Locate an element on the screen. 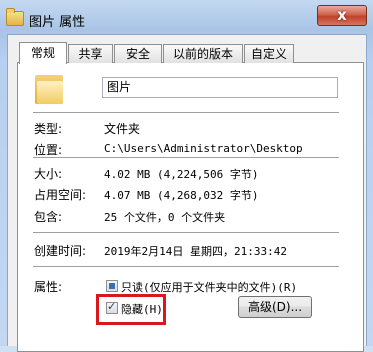 This screenshot has width=373, height=352. attributes-label: 属性: is located at coordinates (48, 287).